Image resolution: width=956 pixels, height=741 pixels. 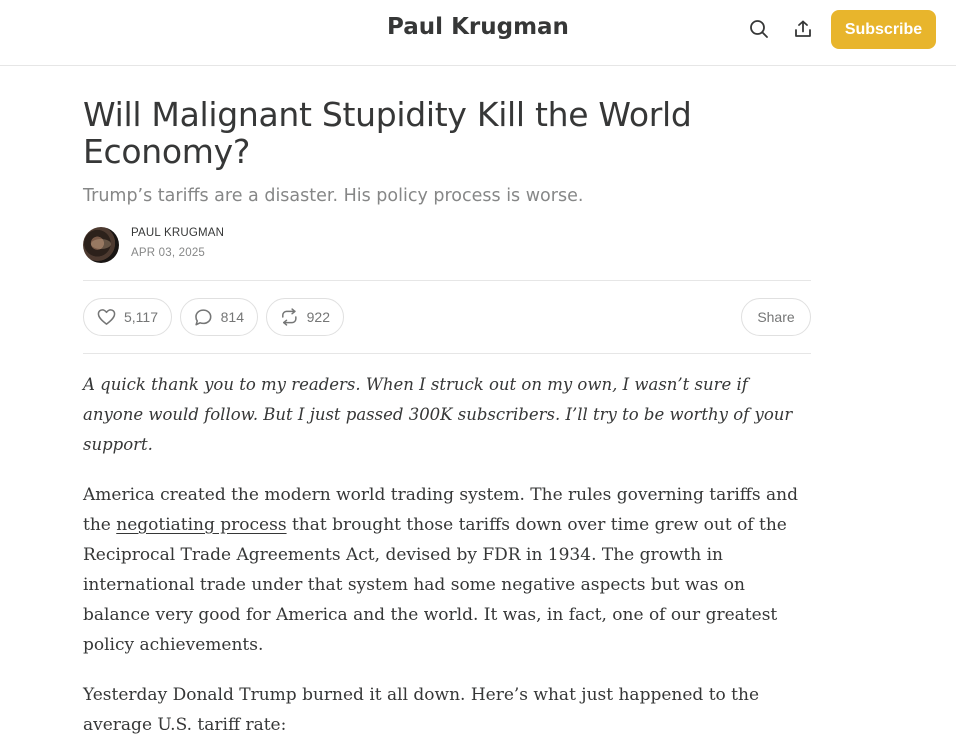 What do you see at coordinates (177, 233) in the screenshot?
I see `author-name: PAUL KRUGMAN` at bounding box center [177, 233].